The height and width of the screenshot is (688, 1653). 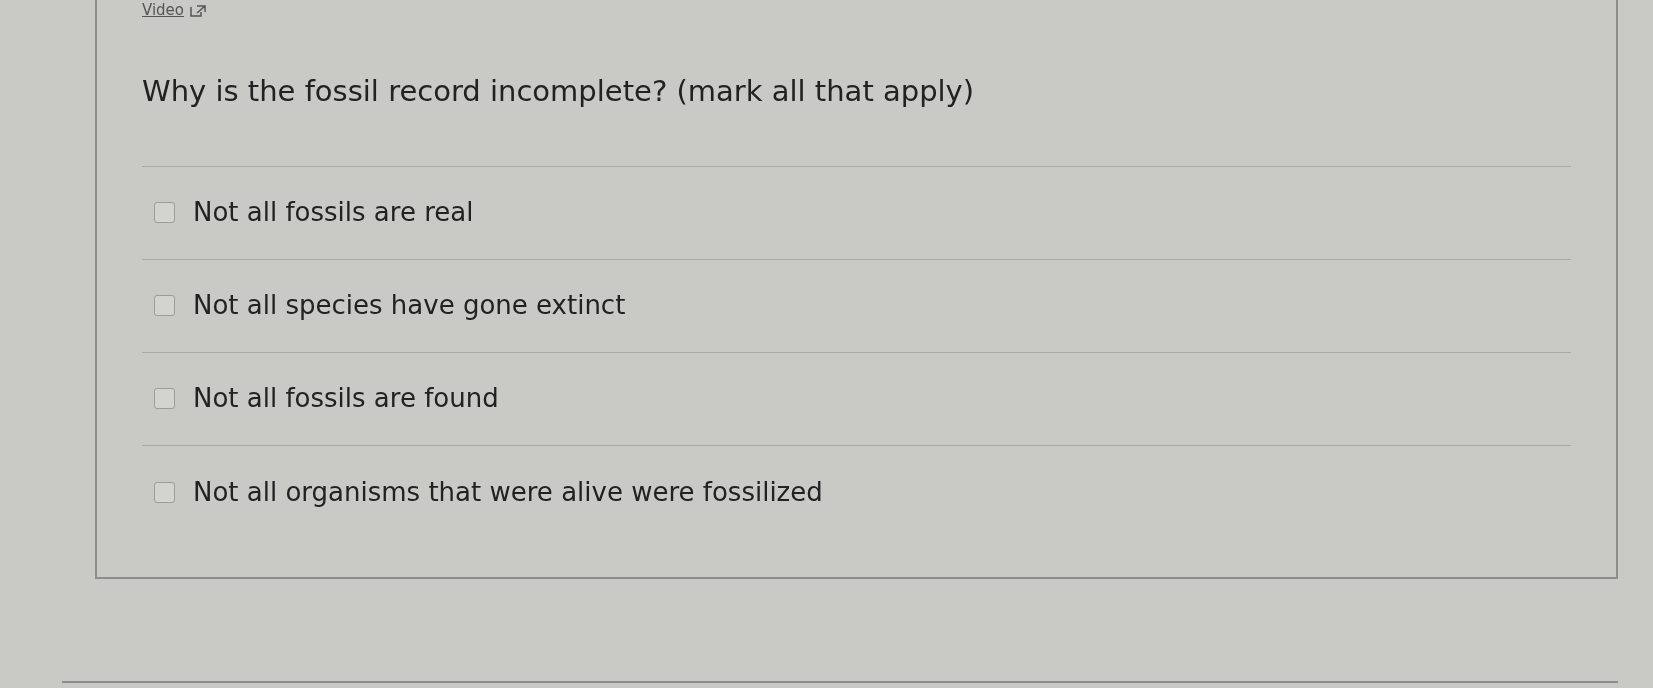 I want to click on option-label: Not all fossils are real, so click(x=333, y=212).